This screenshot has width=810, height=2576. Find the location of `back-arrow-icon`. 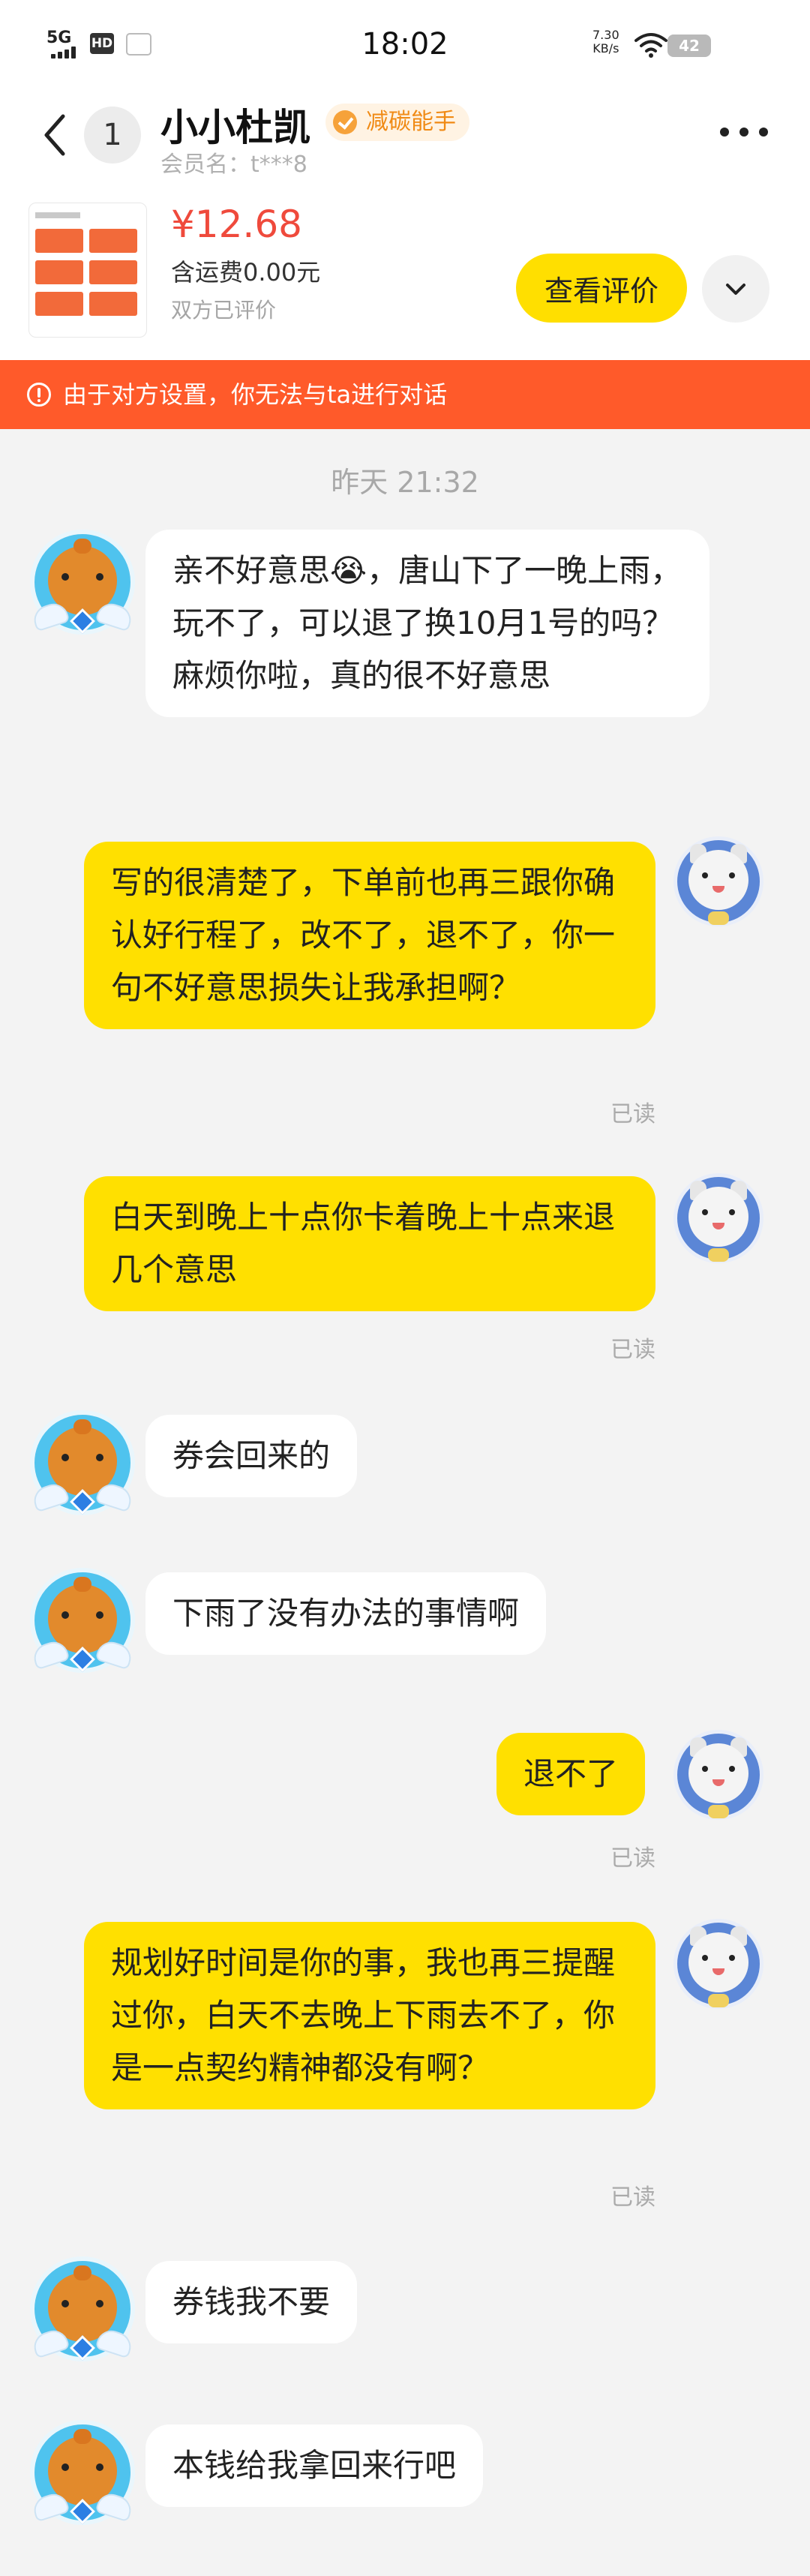

back-arrow-icon is located at coordinates (56, 135).